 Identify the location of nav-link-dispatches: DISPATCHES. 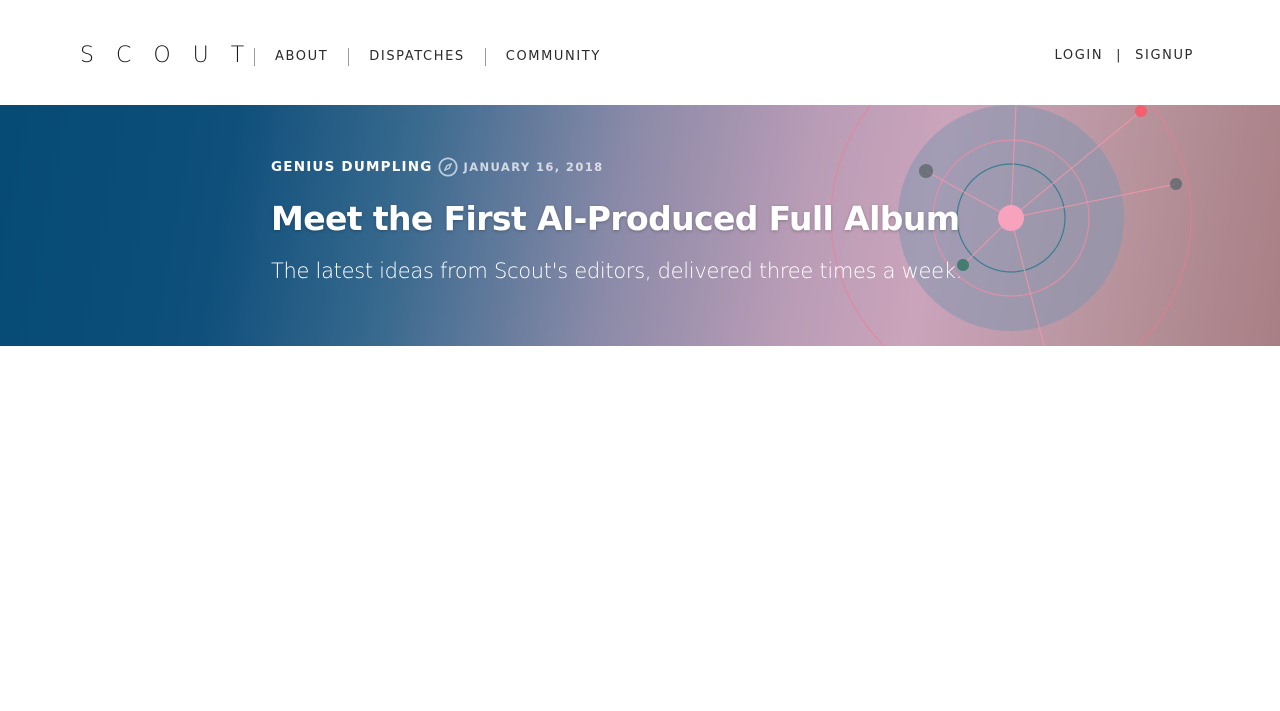
(417, 57).